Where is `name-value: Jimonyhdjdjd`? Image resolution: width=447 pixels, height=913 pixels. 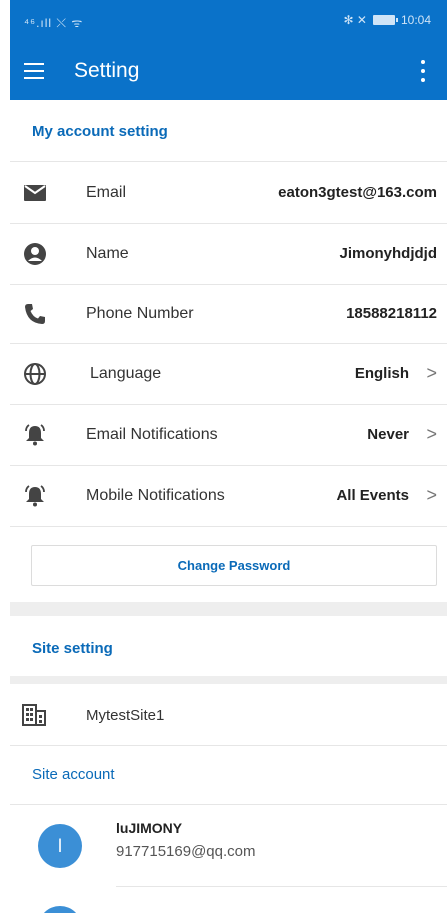 name-value: Jimonyhdjdjd is located at coordinates (388, 253).